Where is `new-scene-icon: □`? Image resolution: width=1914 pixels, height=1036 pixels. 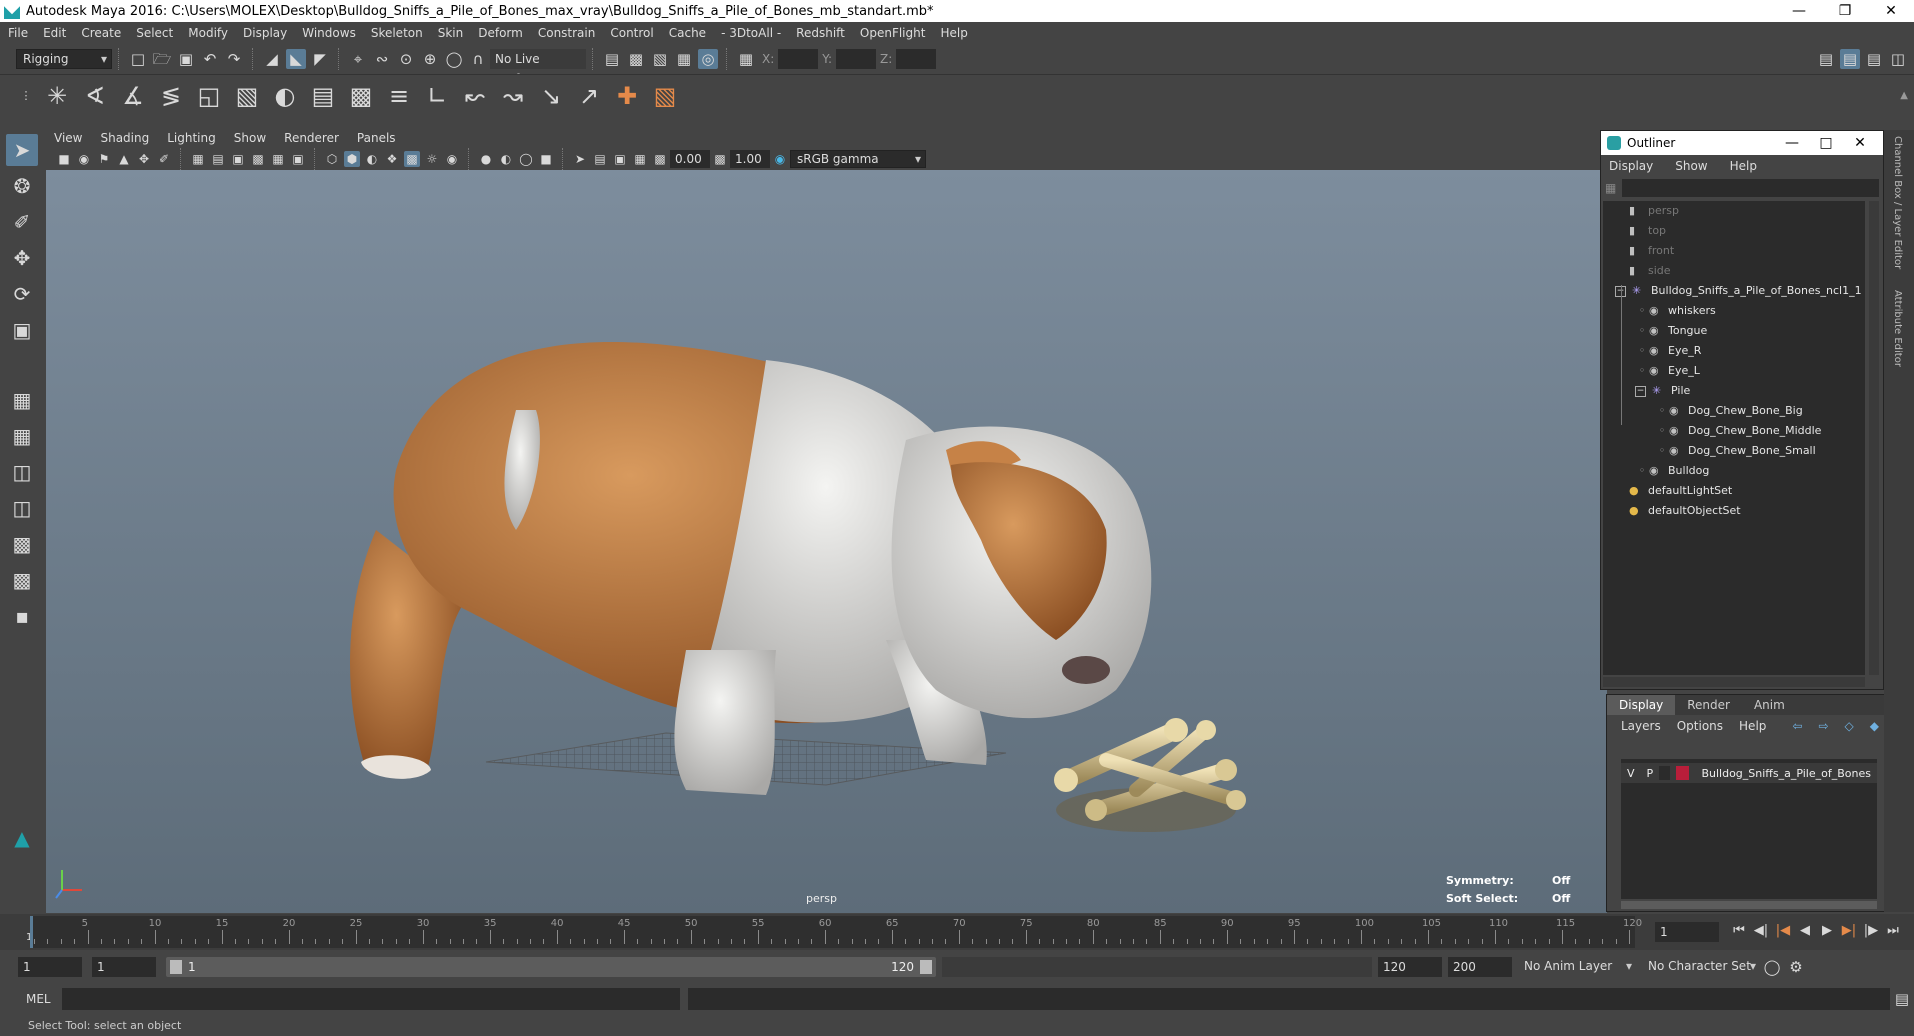 new-scene-icon: □ is located at coordinates (138, 59).